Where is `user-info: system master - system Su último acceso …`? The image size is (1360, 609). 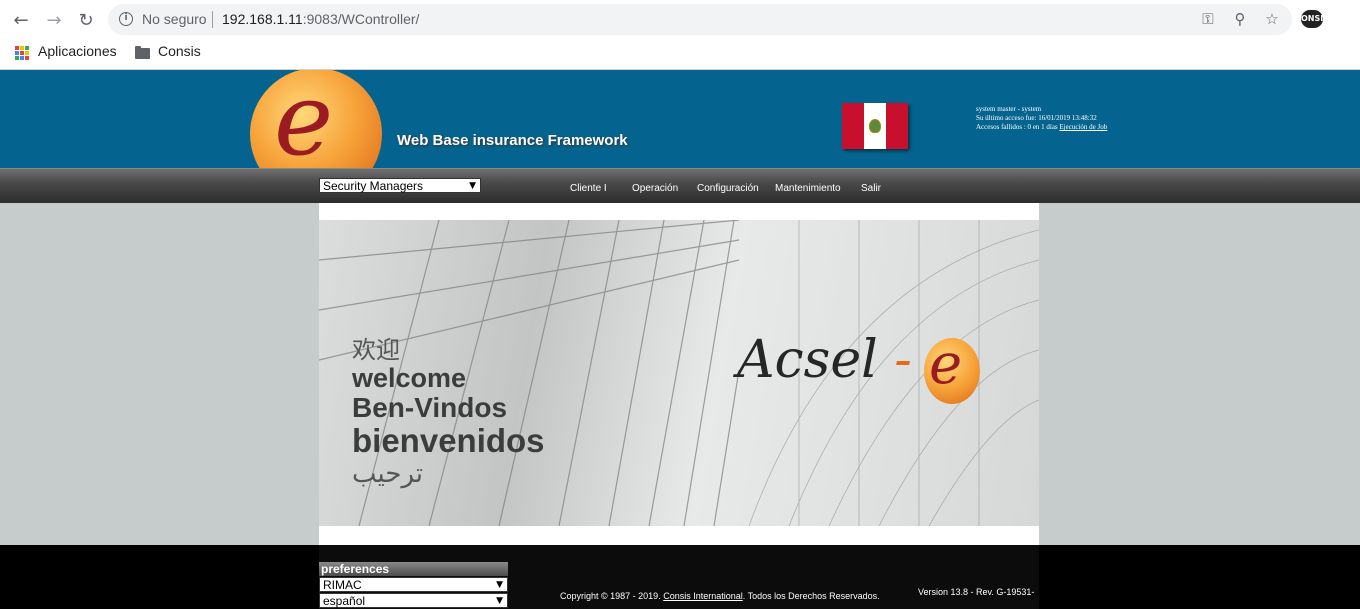 user-info: system master - system Su último acceso … is located at coordinates (1041, 118).